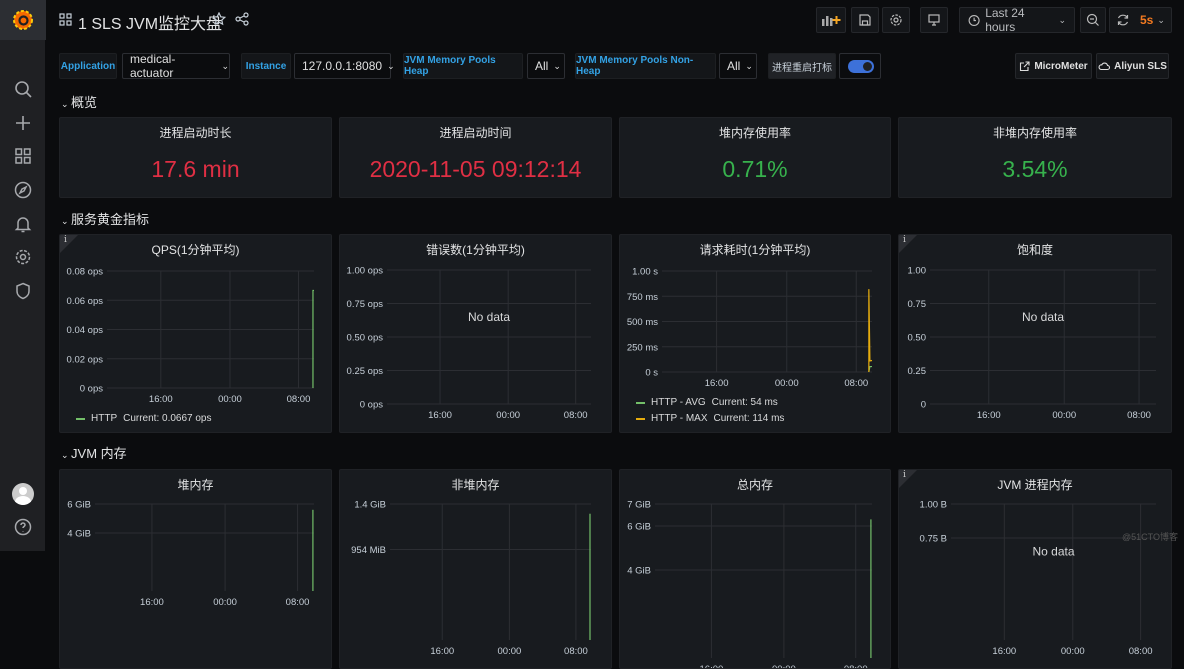 The image size is (1184, 669). What do you see at coordinates (195, 157) in the screenshot?
I see `stat-panel-uptime: 进程启动时长 17.6 min` at bounding box center [195, 157].